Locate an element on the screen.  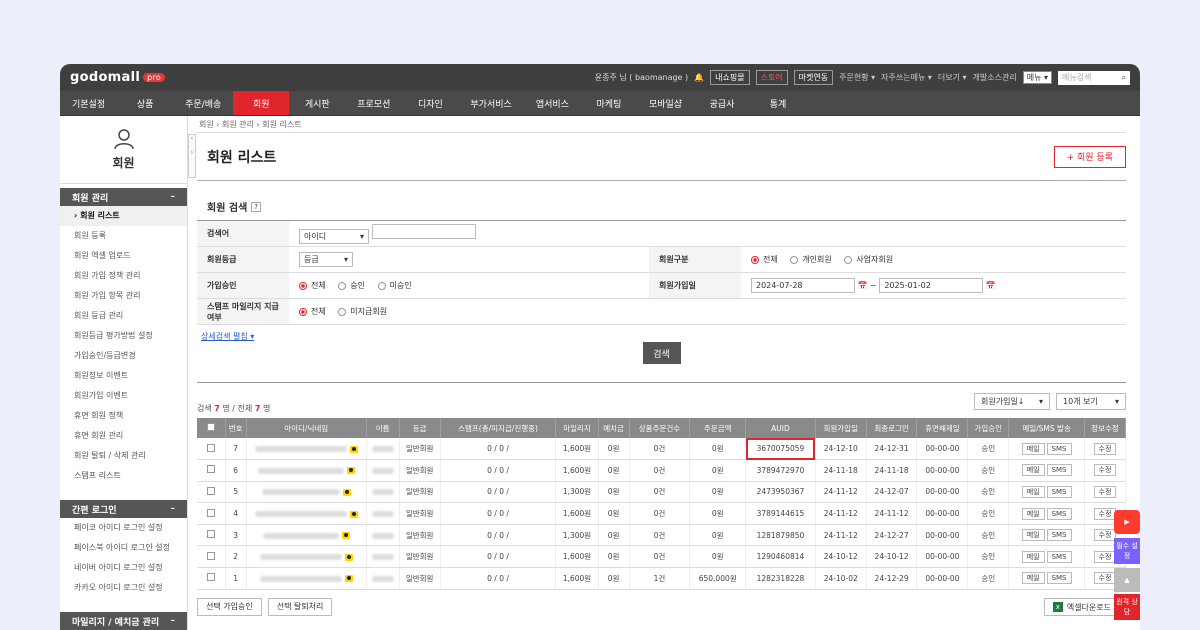
youtube-icon: ▶ is located at coordinates (1127, 522).